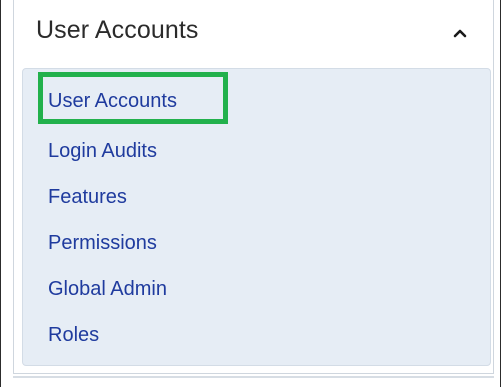  What do you see at coordinates (253, 377) in the screenshot?
I see `bottom-divider` at bounding box center [253, 377].